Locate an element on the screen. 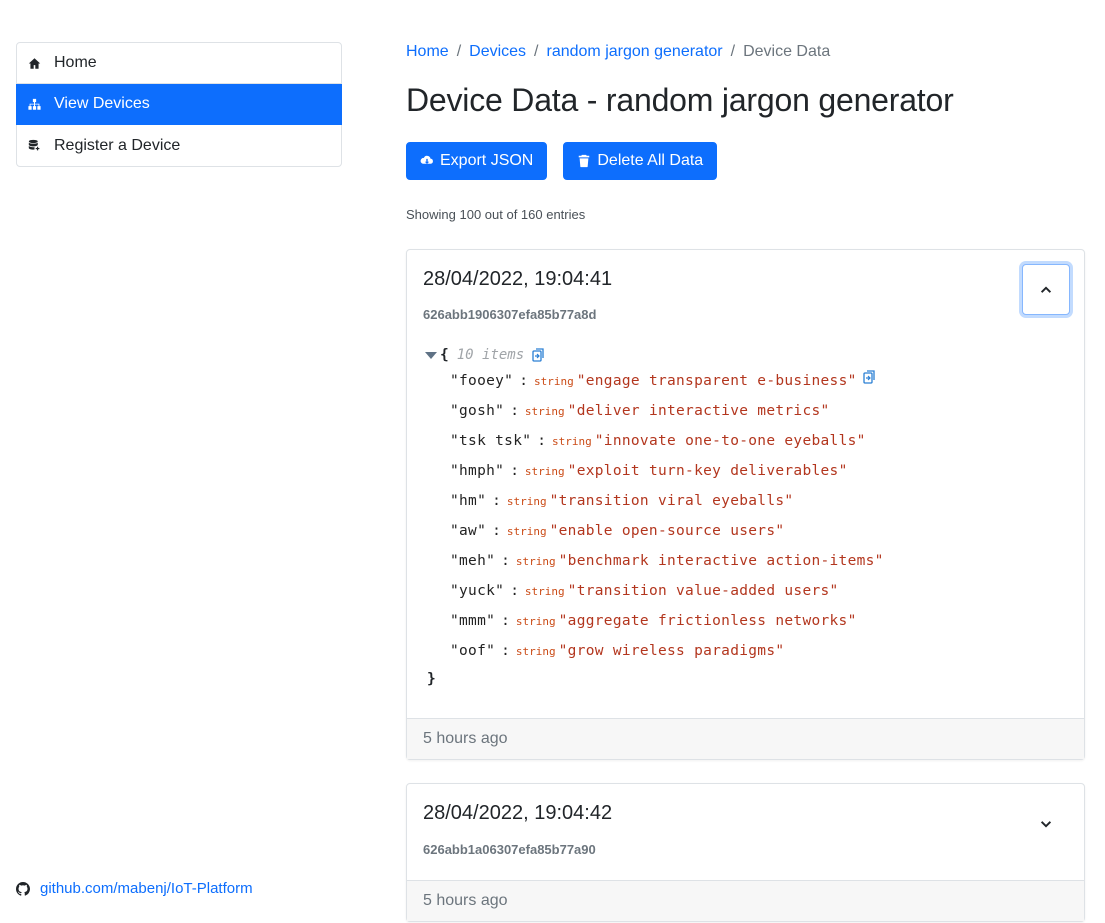 The image size is (1105, 923). json-row: "oof": string "grow wireless paradigms" is located at coordinates (746, 651).